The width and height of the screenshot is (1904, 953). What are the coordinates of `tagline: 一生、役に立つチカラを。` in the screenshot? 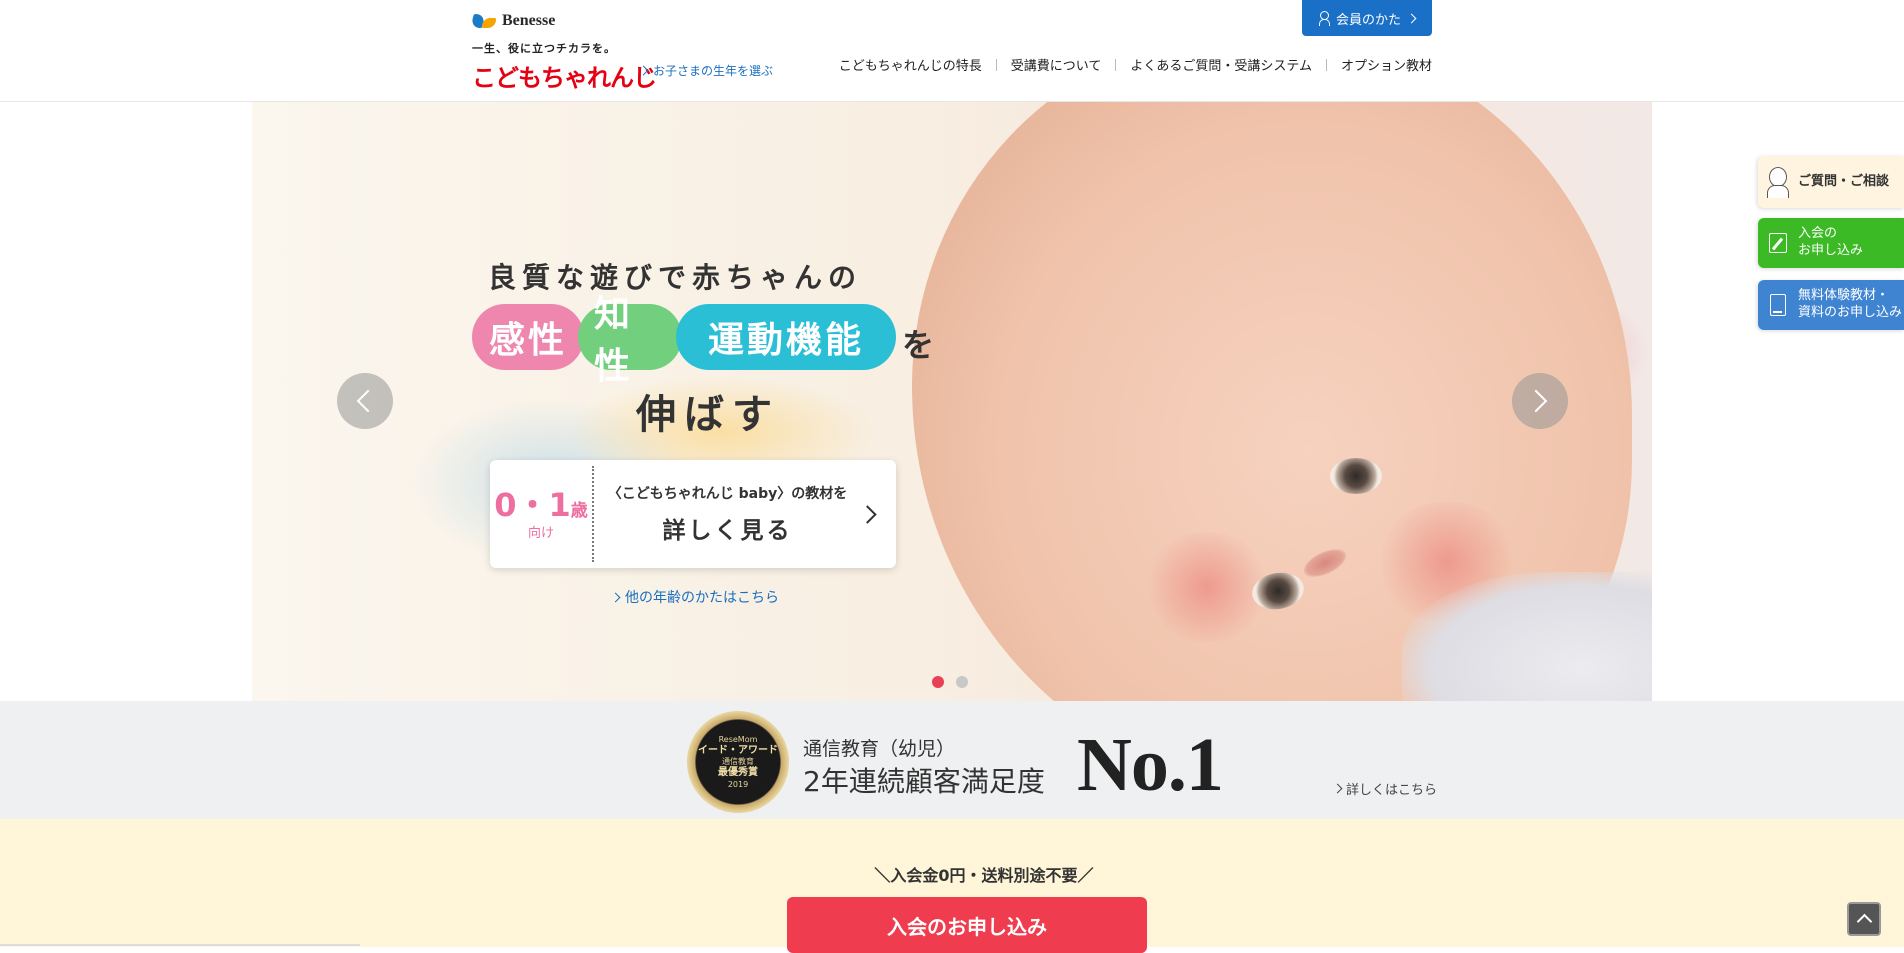 It's located at (544, 48).